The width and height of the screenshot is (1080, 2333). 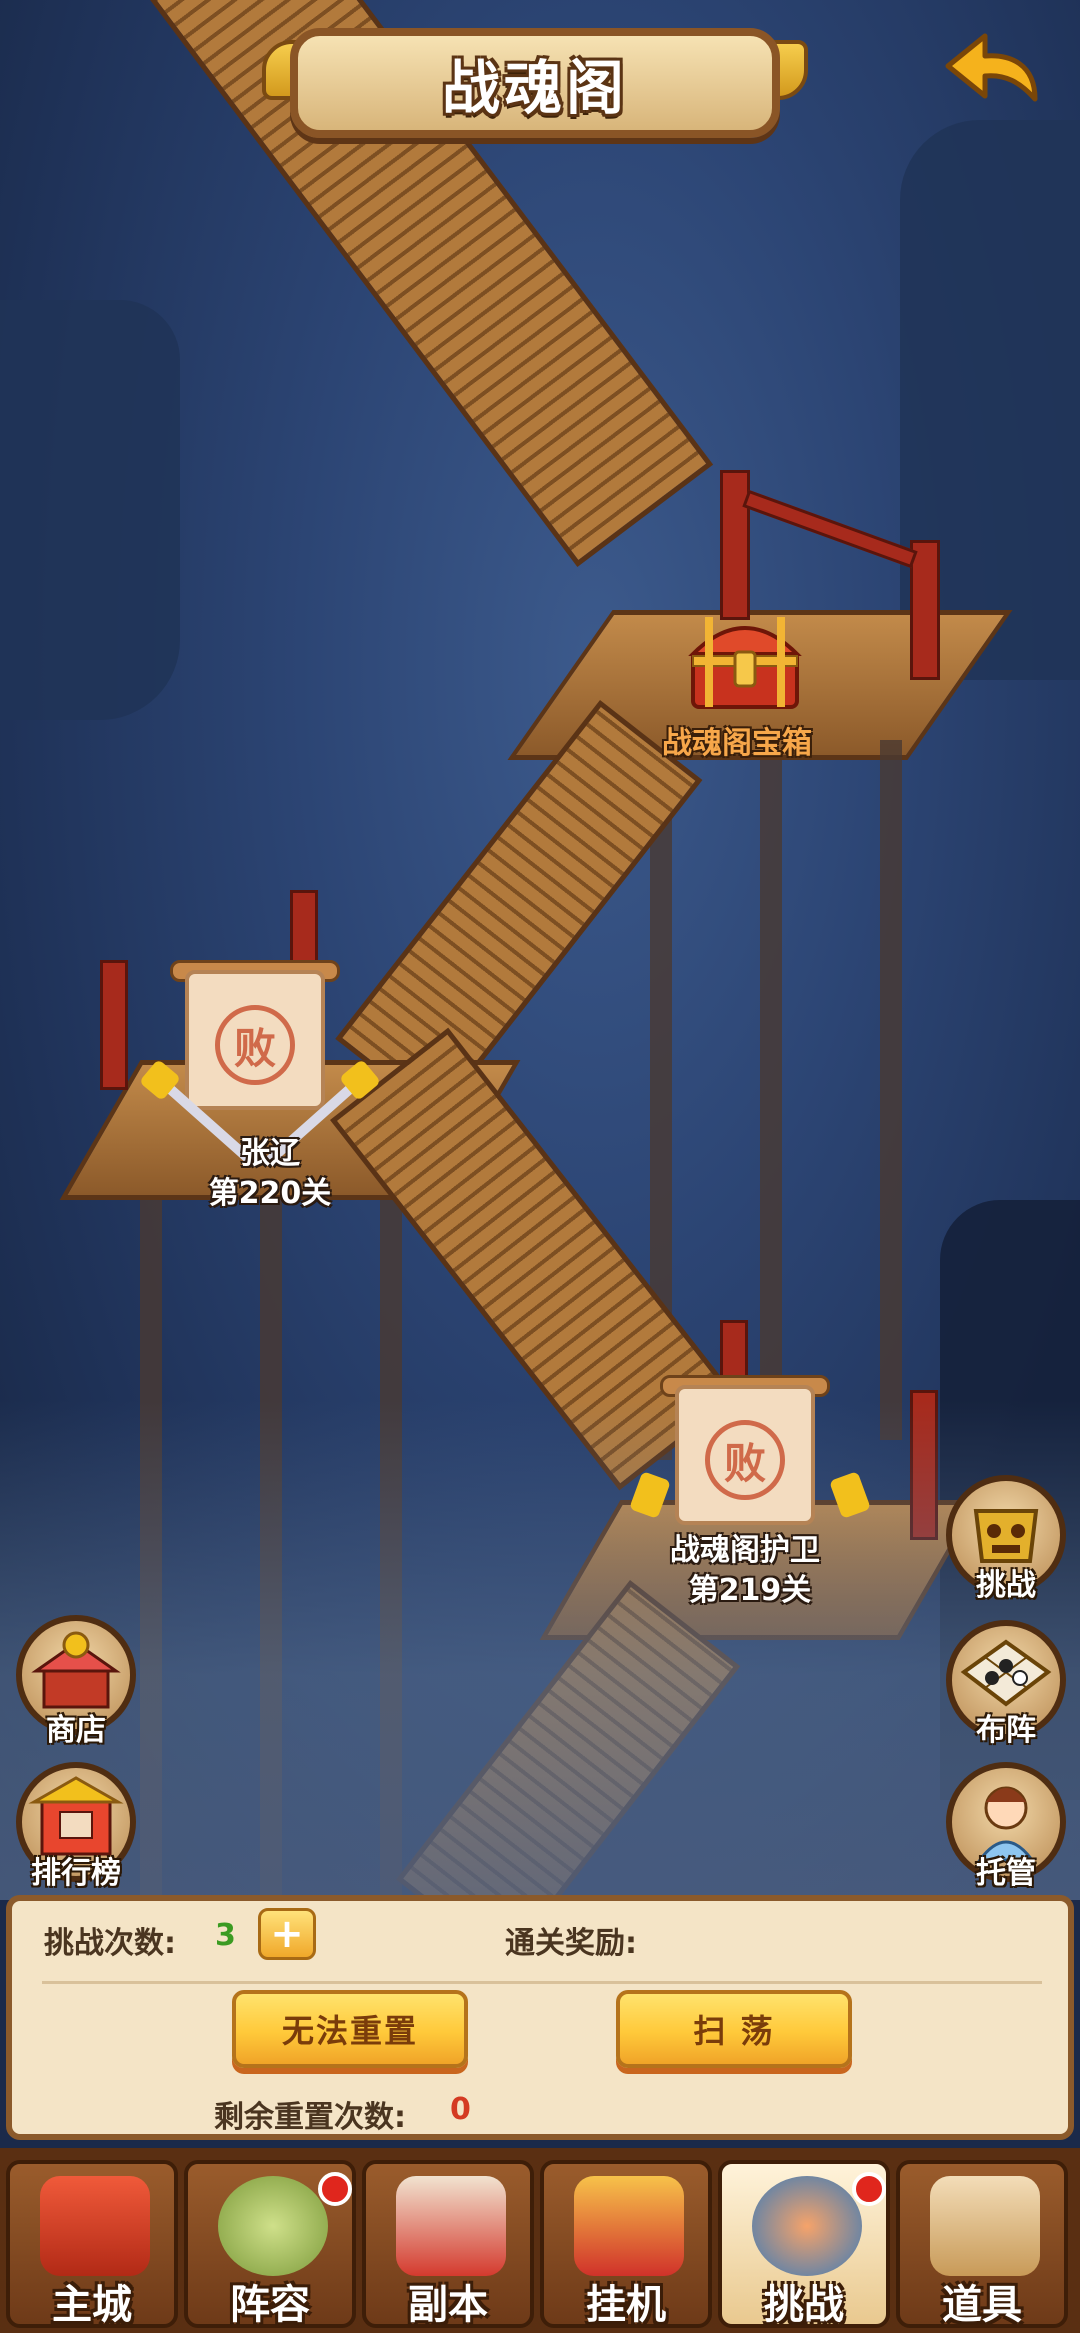 I want to click on sweep-button-label: 扫 荡, so click(x=734, y=2031).